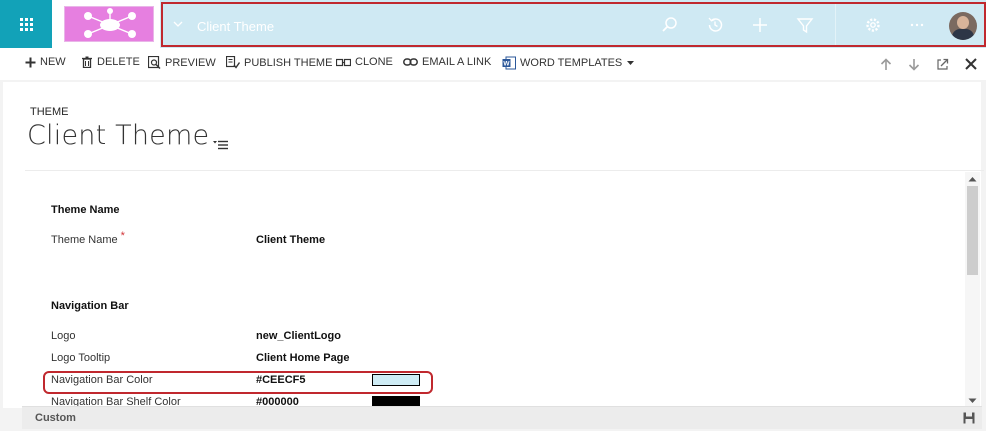 This screenshot has height=431, width=986. I want to click on email-link-button-label: EMAIL A LINK, so click(457, 62).